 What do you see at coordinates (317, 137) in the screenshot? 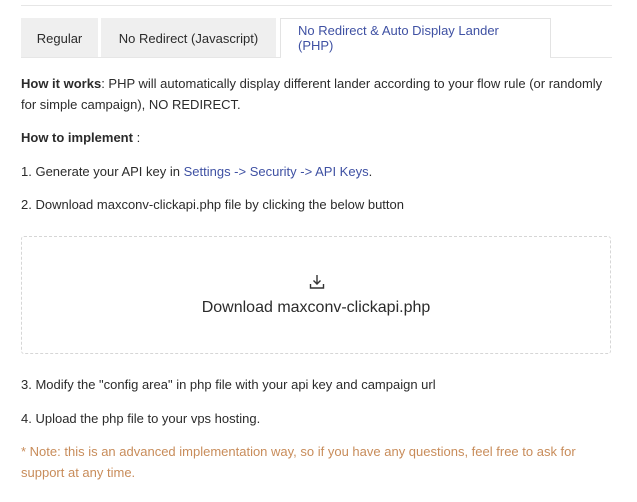
I see `how-to-implement-paragraph: How to implement :` at bounding box center [317, 137].